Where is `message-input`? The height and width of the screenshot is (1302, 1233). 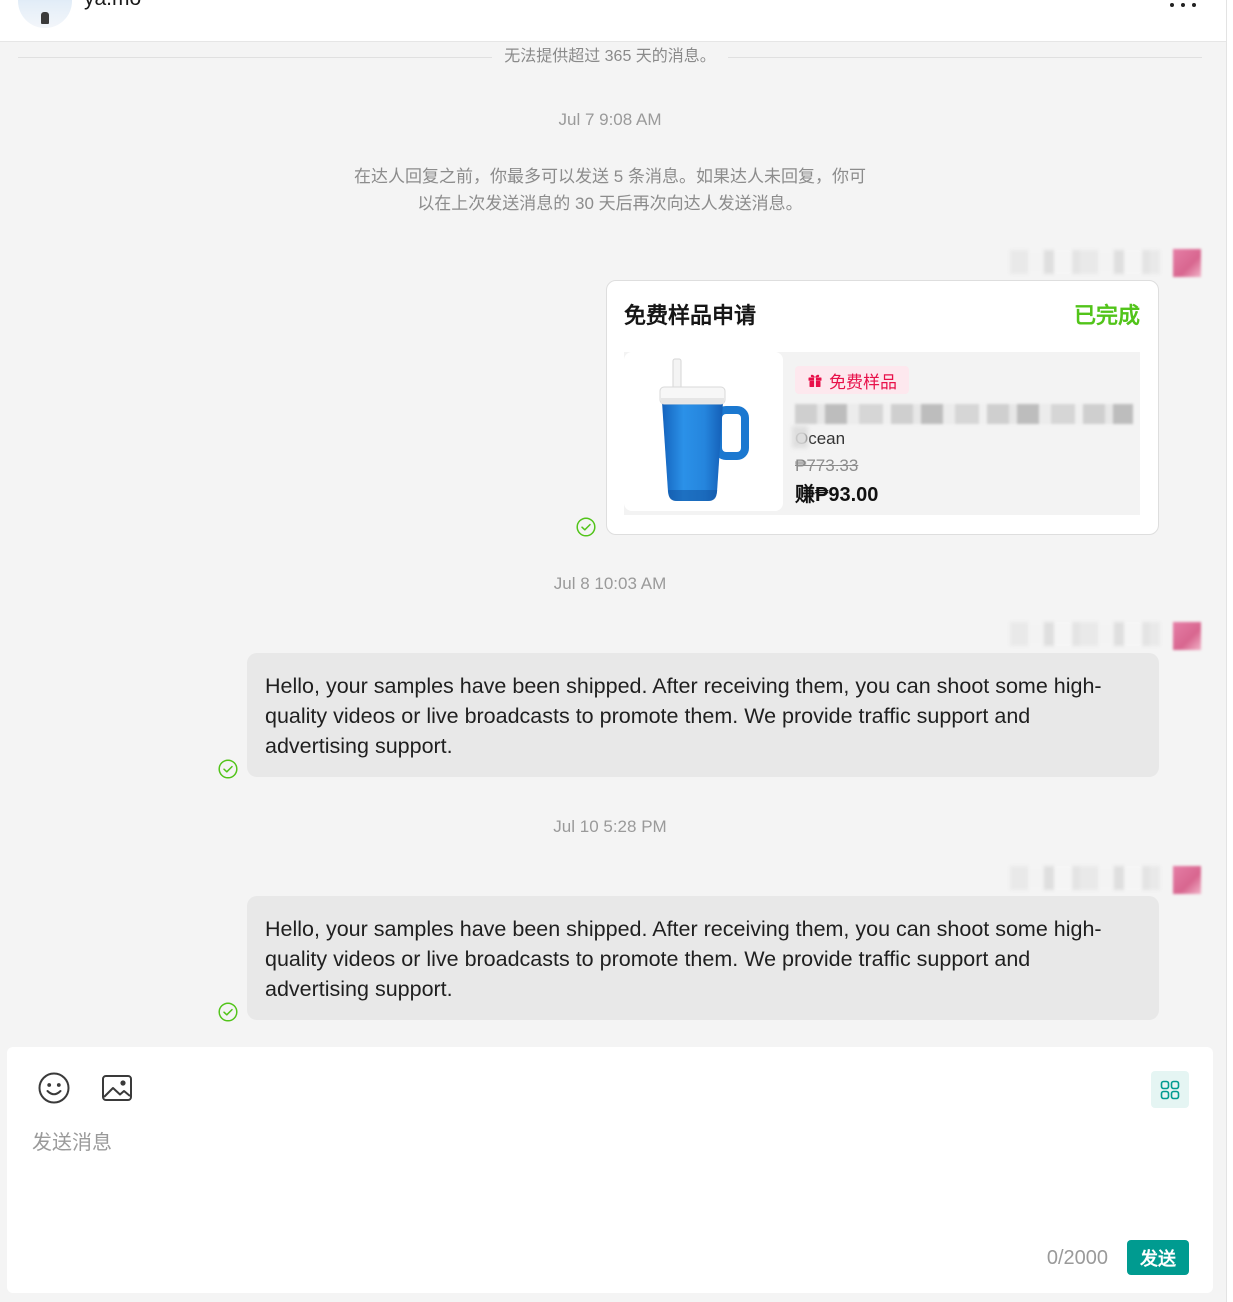
message-input is located at coordinates (592, 1176).